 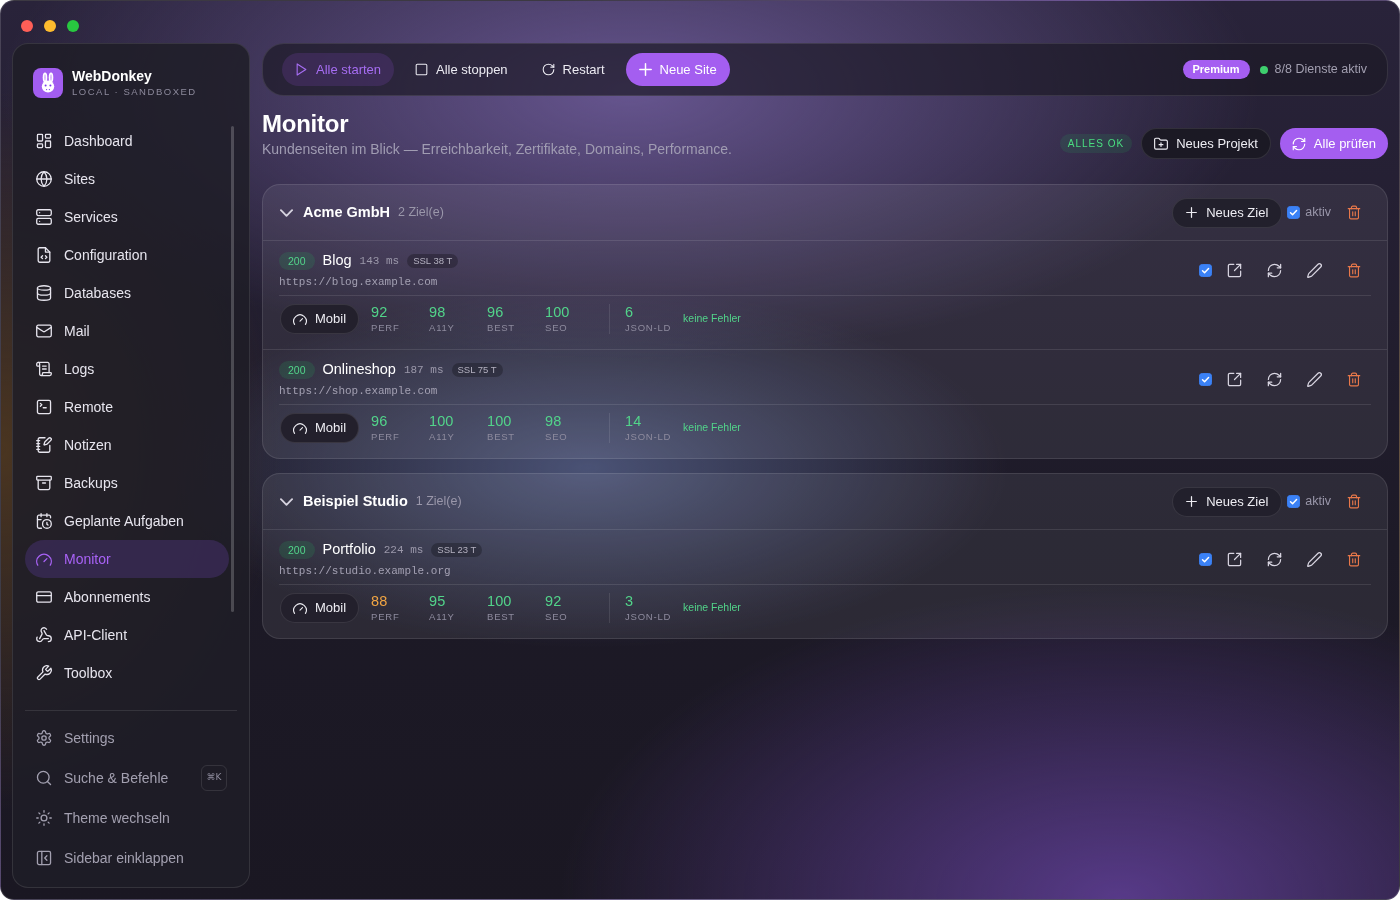 I want to click on header-button: Alle prüfen, so click(x=1333, y=143).